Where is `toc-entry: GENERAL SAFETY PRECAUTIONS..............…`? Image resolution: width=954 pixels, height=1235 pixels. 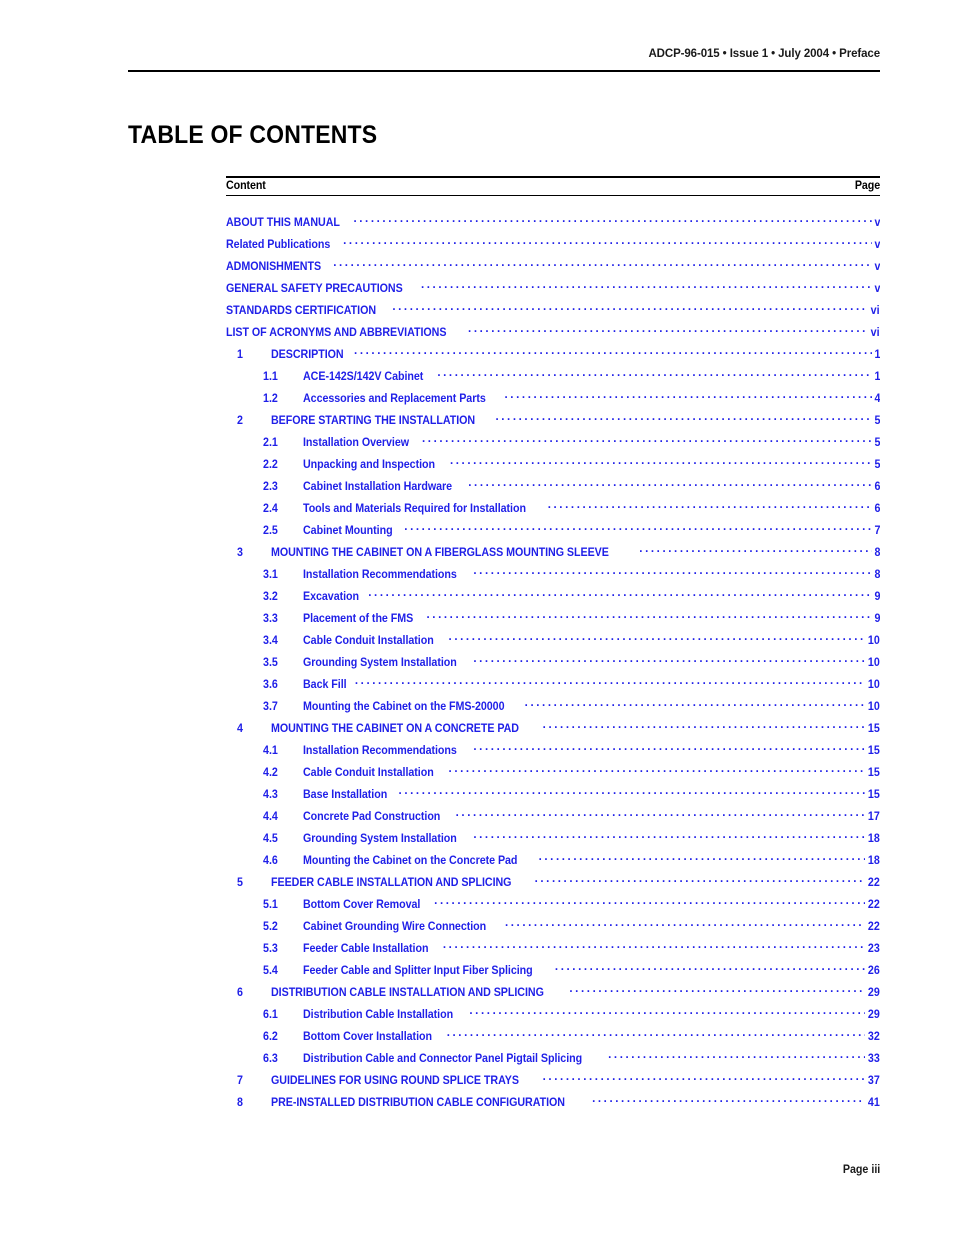
toc-entry: GENERAL SAFETY PRECAUTIONS..............… is located at coordinates (553, 292).